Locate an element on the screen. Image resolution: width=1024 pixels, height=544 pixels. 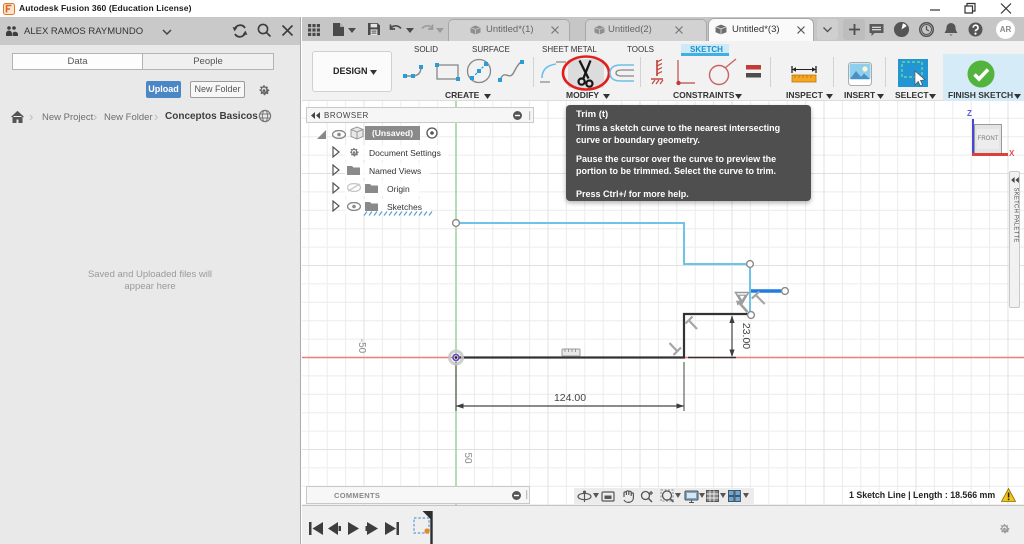
svg-text: 23.00 is located at coordinates (746, 336).